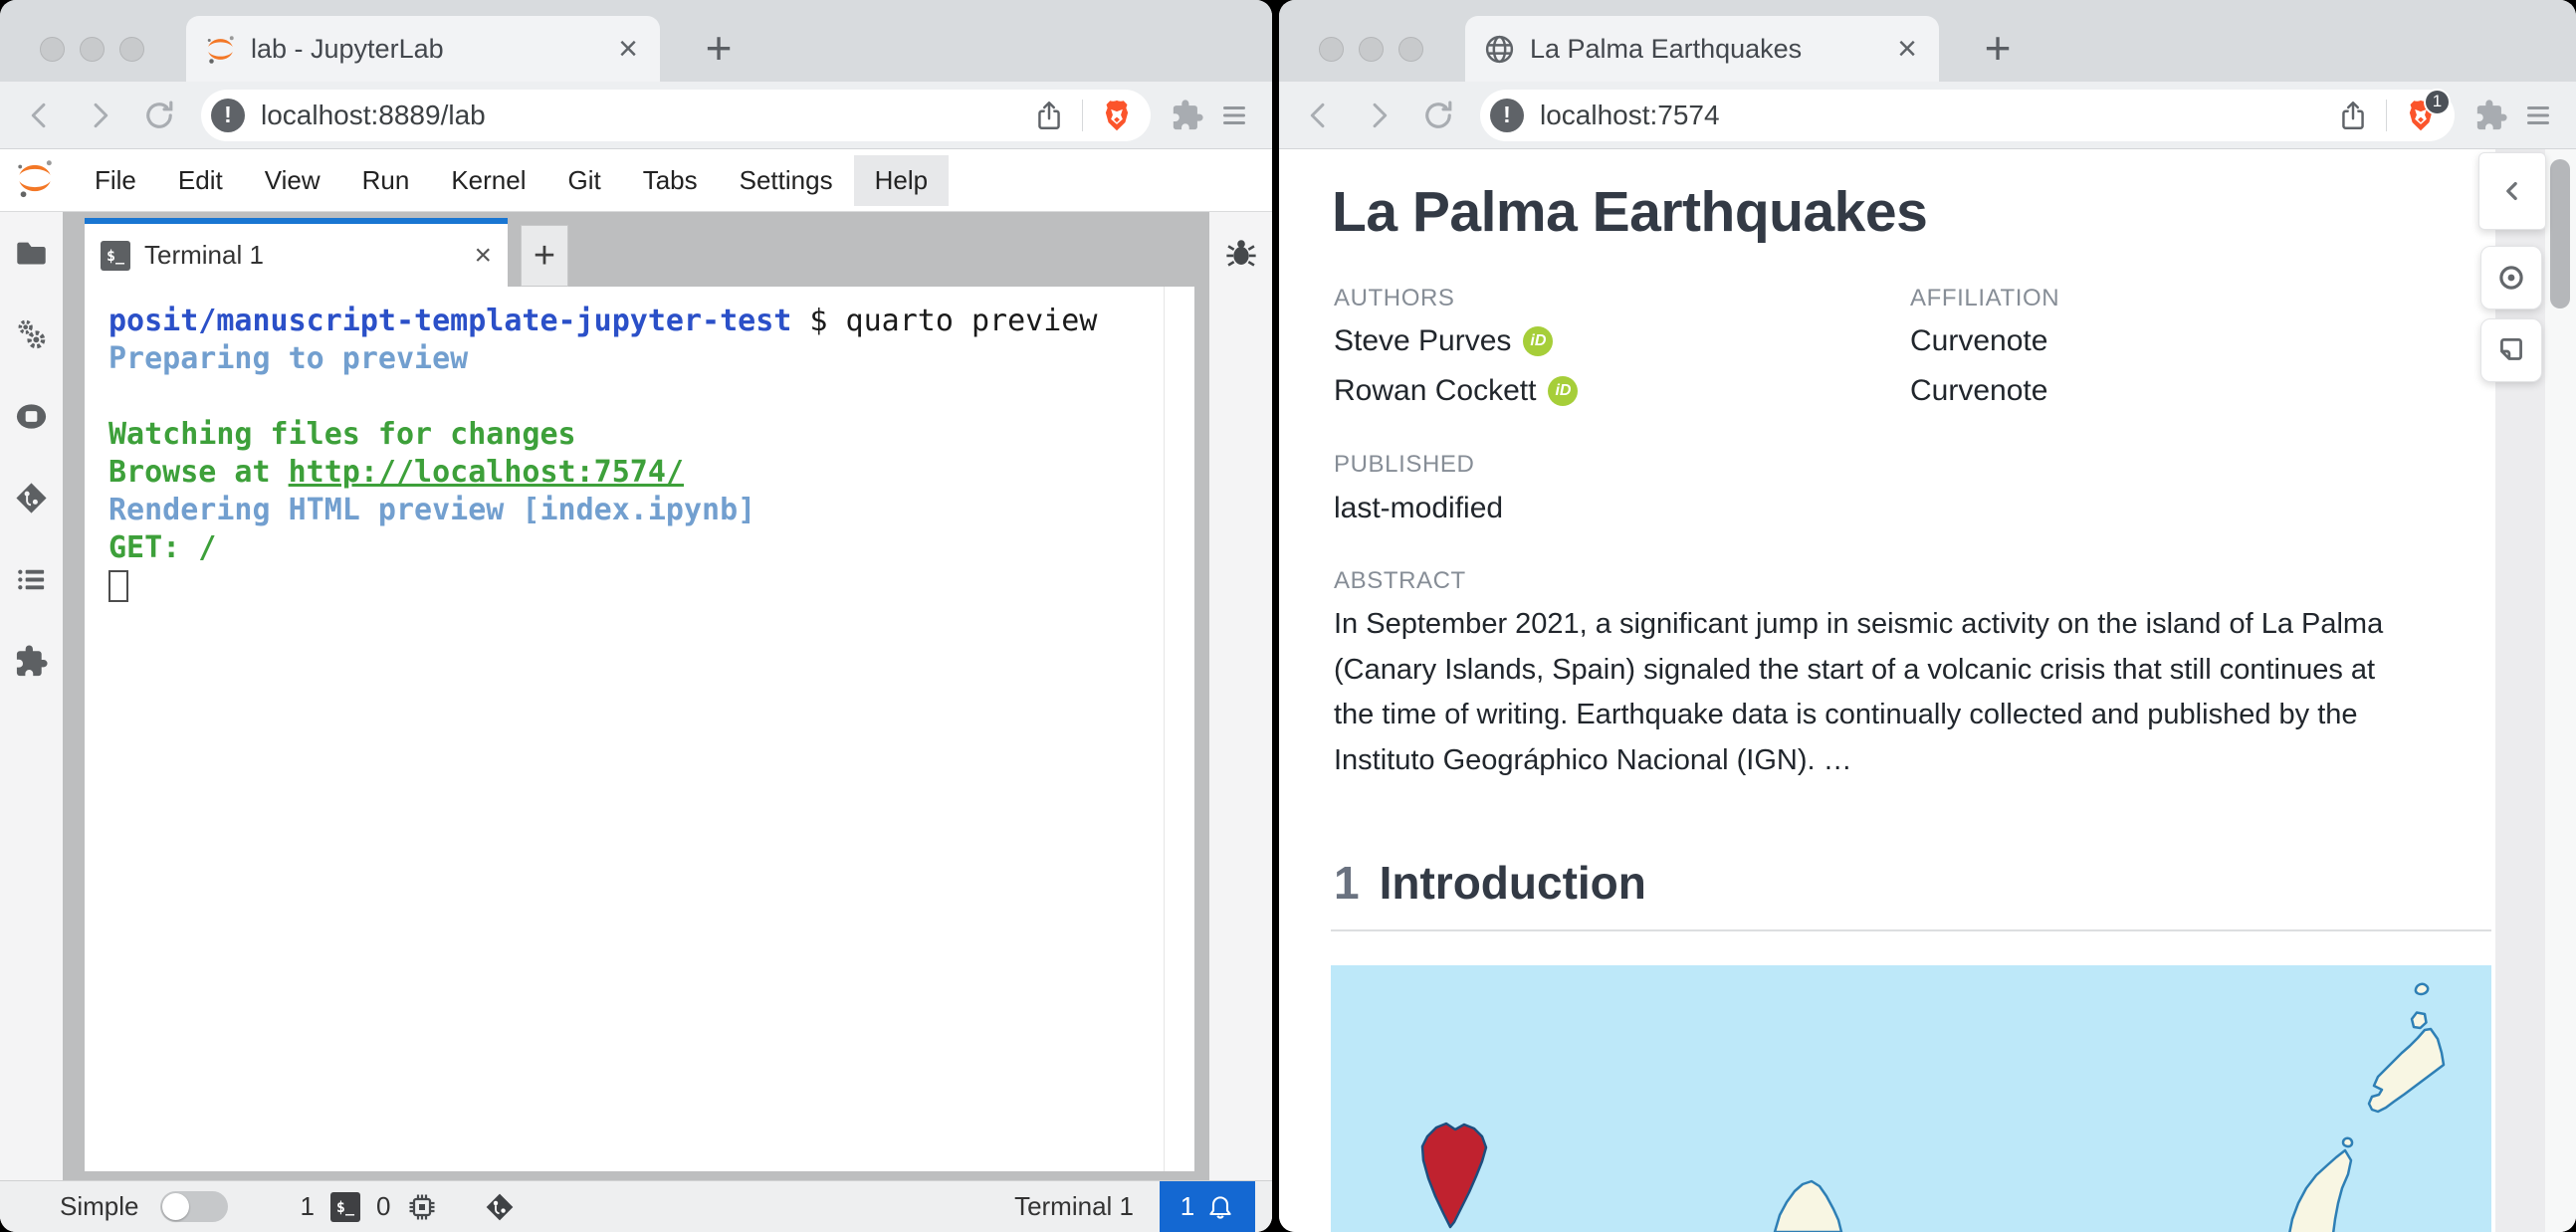 The image size is (2576, 1232). I want to click on preview-visibility-button, so click(2511, 278).